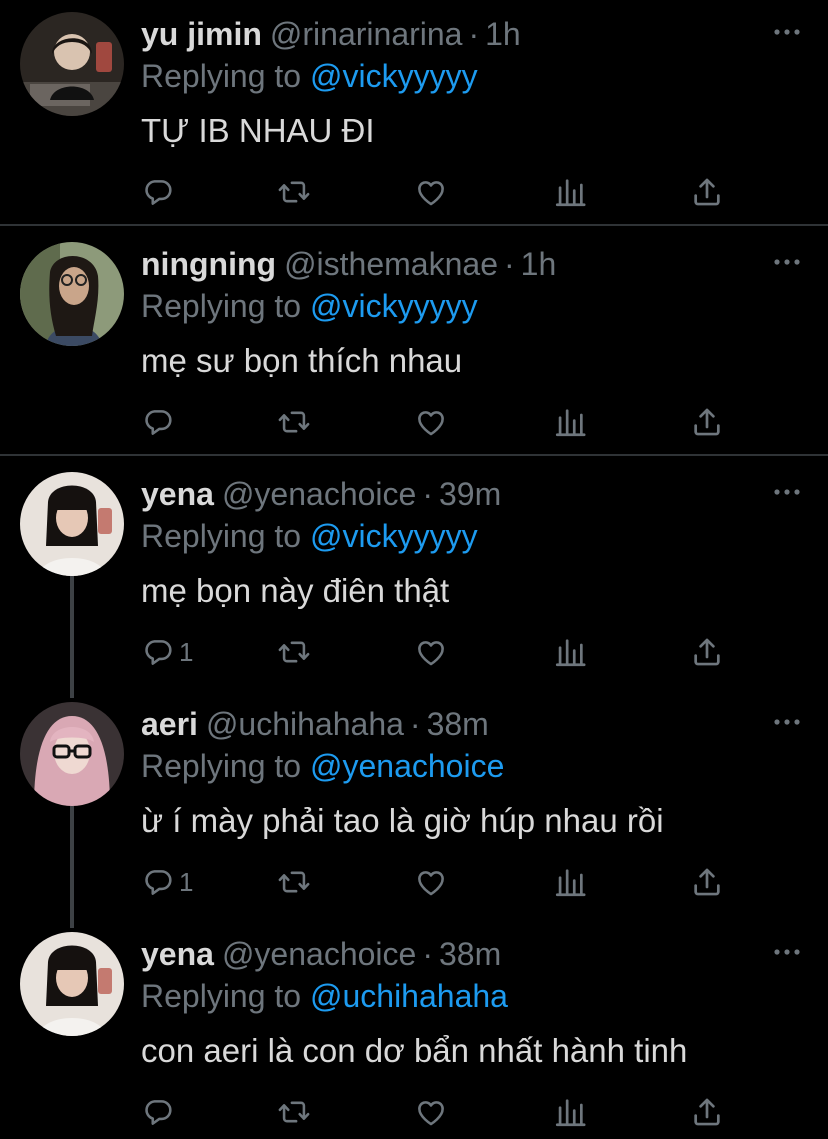 The width and height of the screenshot is (828, 1139). Describe the element at coordinates (470, 494) in the screenshot. I see `tweet-time: 39m` at that location.